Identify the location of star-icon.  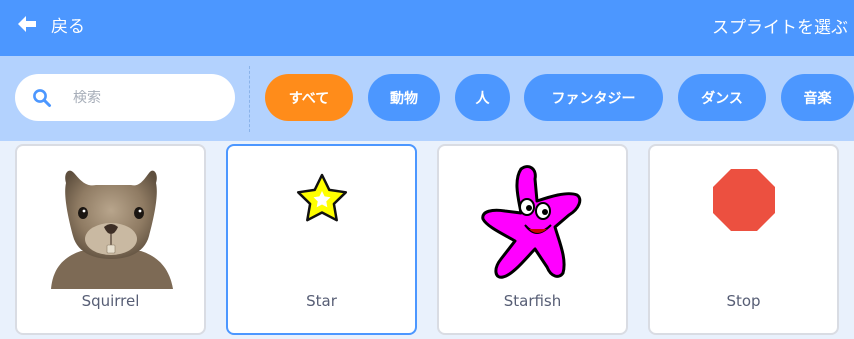
(321, 225).